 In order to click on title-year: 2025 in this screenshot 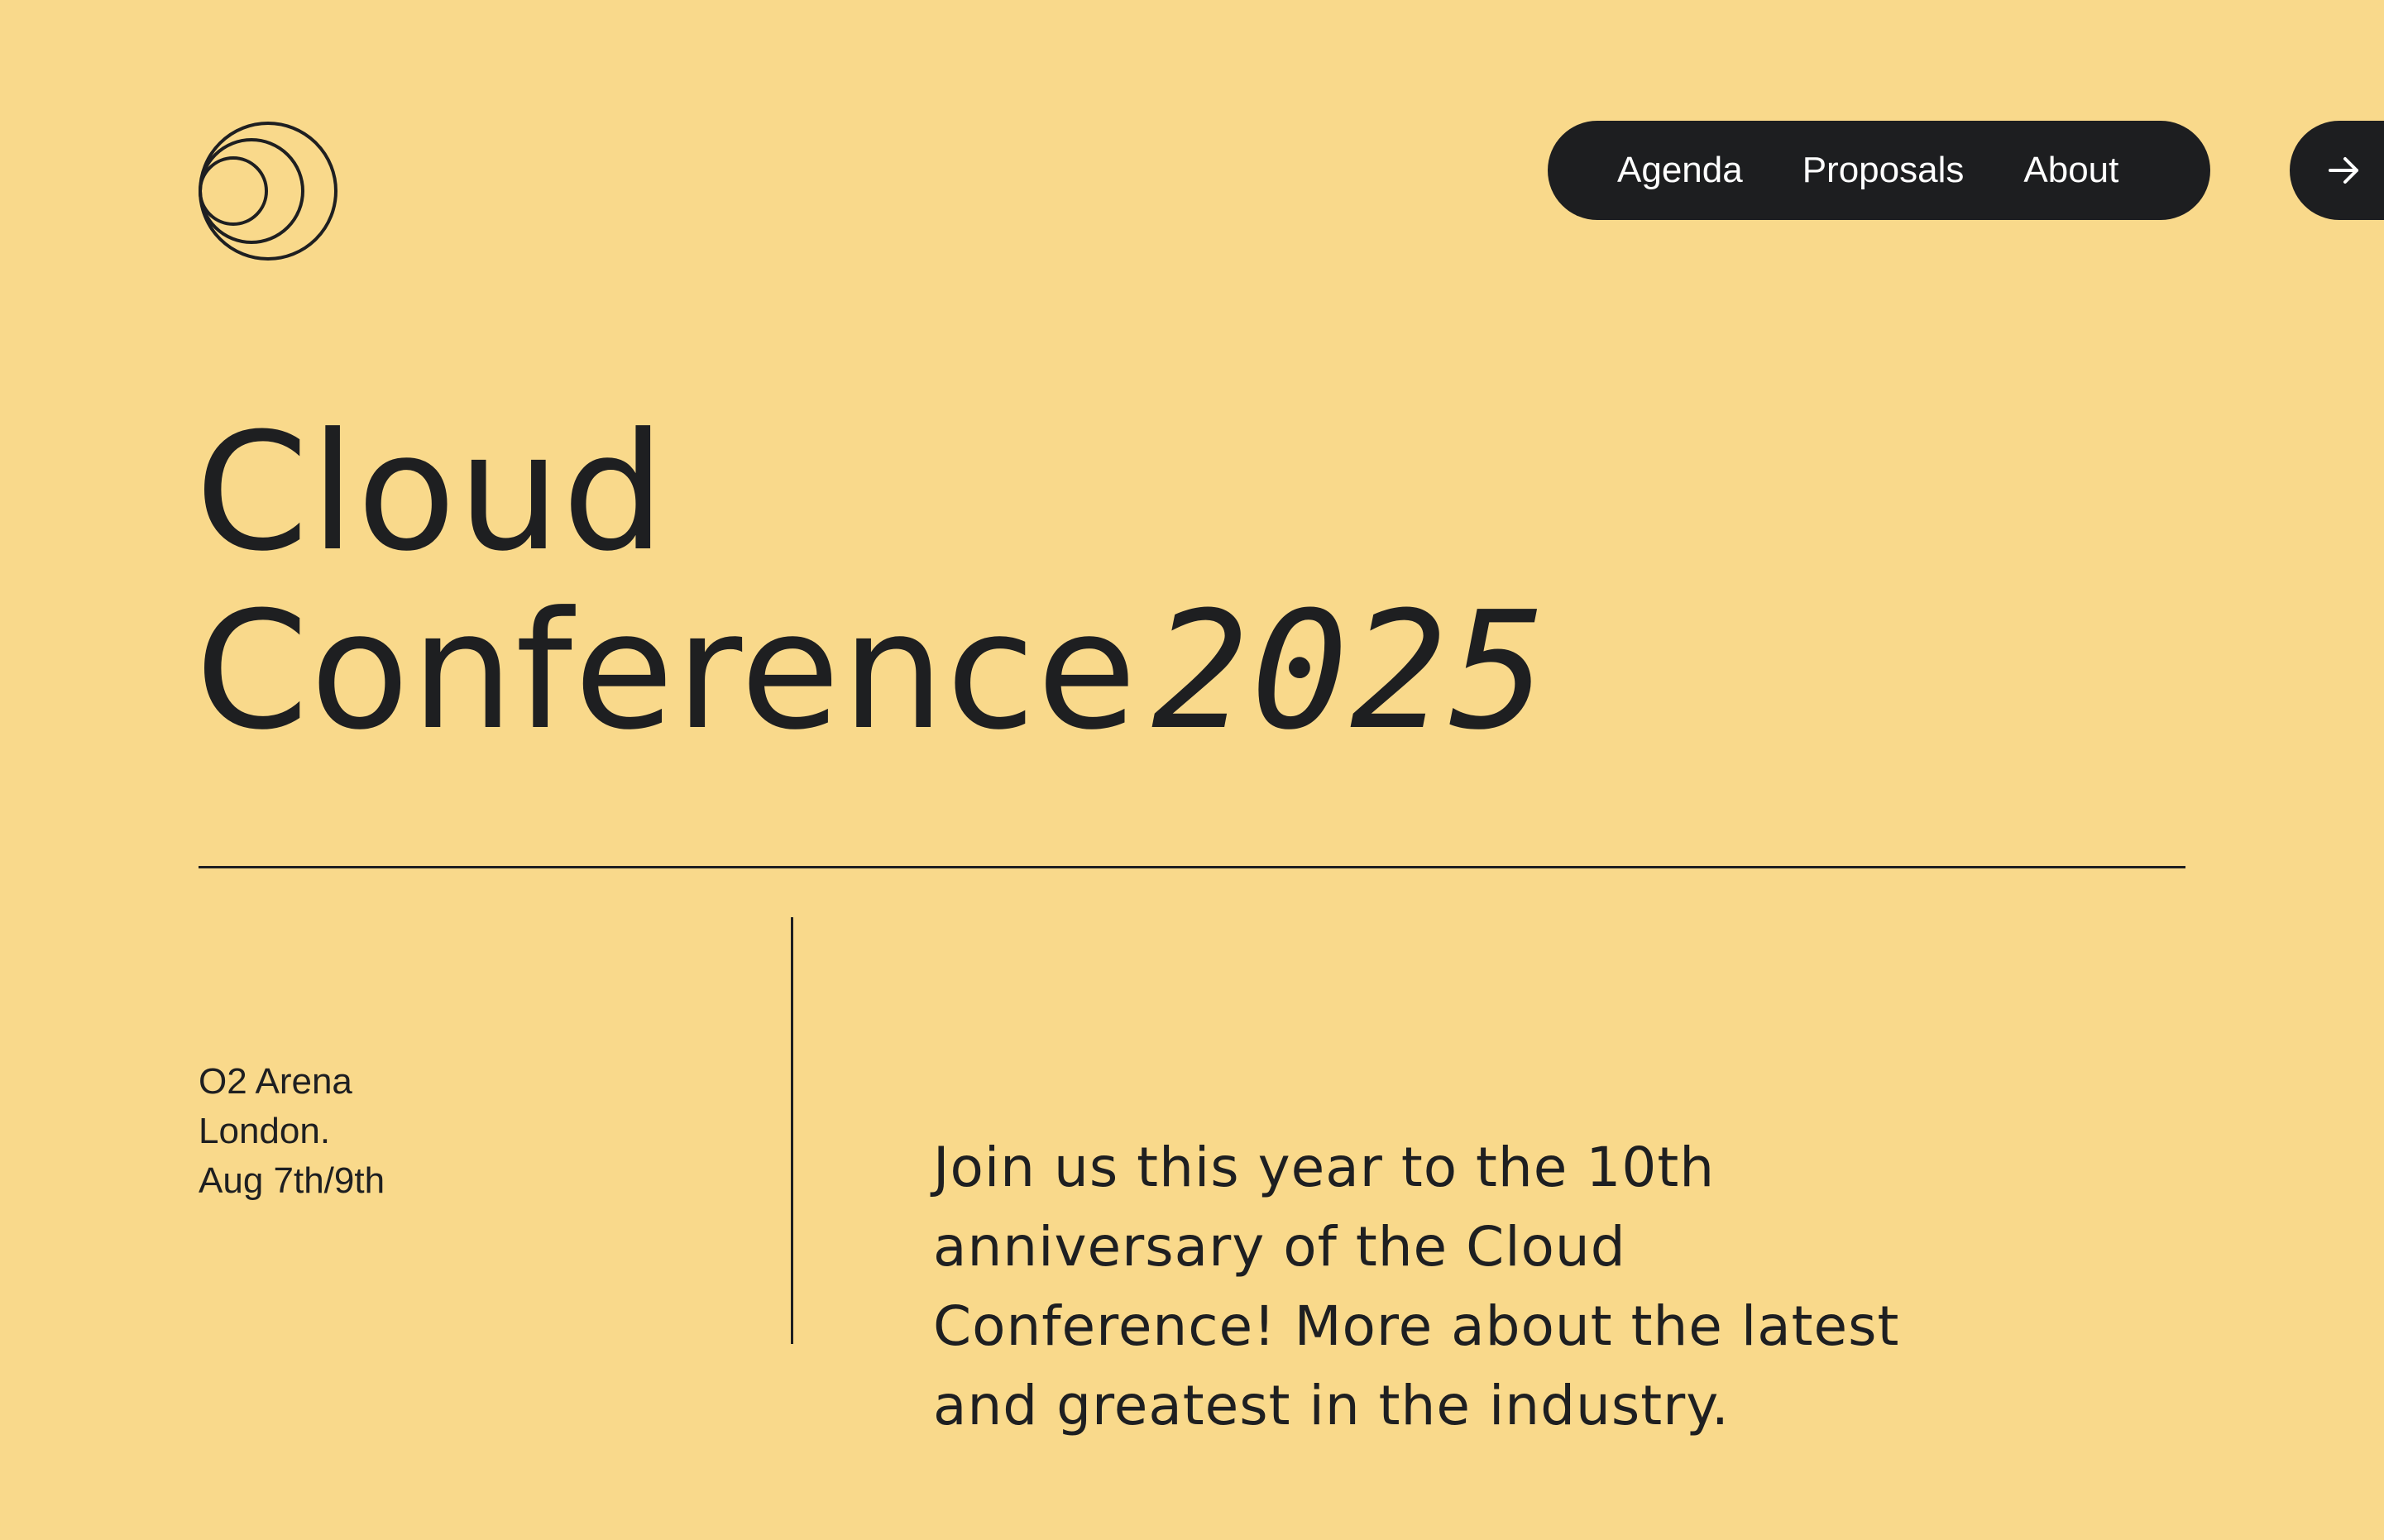, I will do `click(1350, 671)`.